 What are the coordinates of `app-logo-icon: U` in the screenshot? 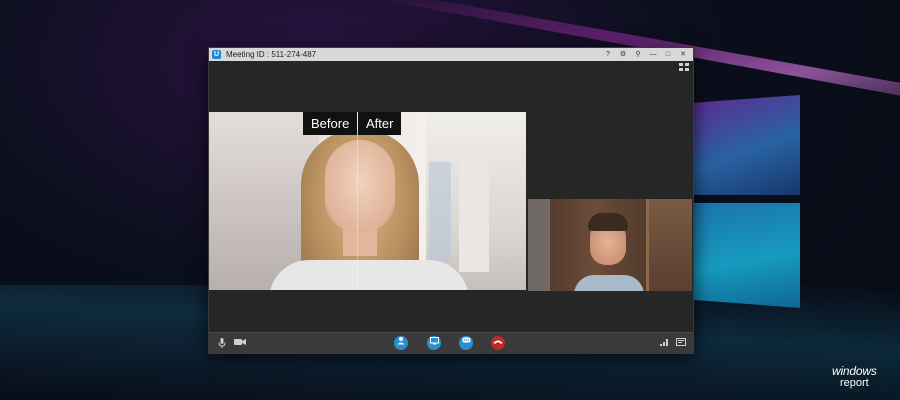 It's located at (216, 54).